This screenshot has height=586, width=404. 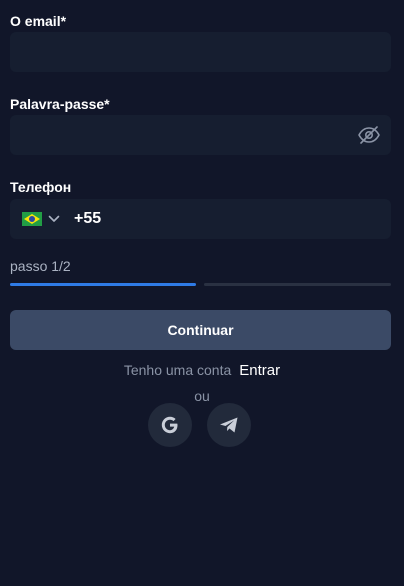 What do you see at coordinates (202, 396) in the screenshot?
I see `or-divider: ou` at bounding box center [202, 396].